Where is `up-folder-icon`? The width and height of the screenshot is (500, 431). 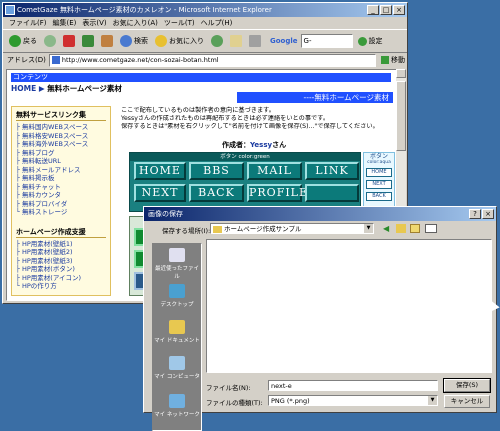 up-folder-icon is located at coordinates (401, 228).